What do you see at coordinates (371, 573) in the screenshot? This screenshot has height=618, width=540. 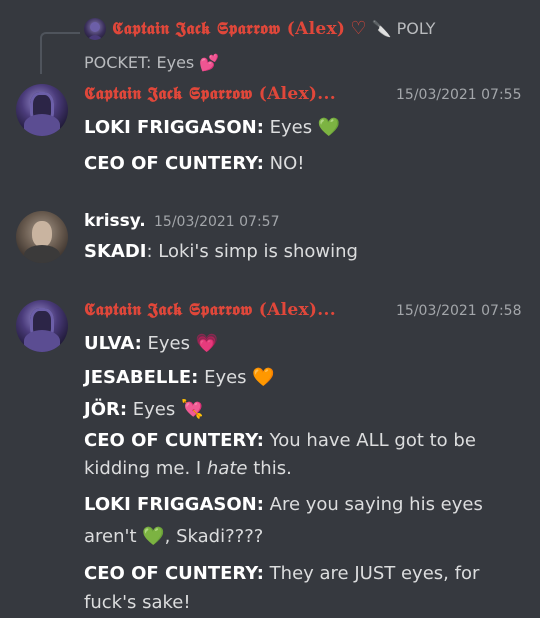 I see `line-text: They are JUST eyes, for` at bounding box center [371, 573].